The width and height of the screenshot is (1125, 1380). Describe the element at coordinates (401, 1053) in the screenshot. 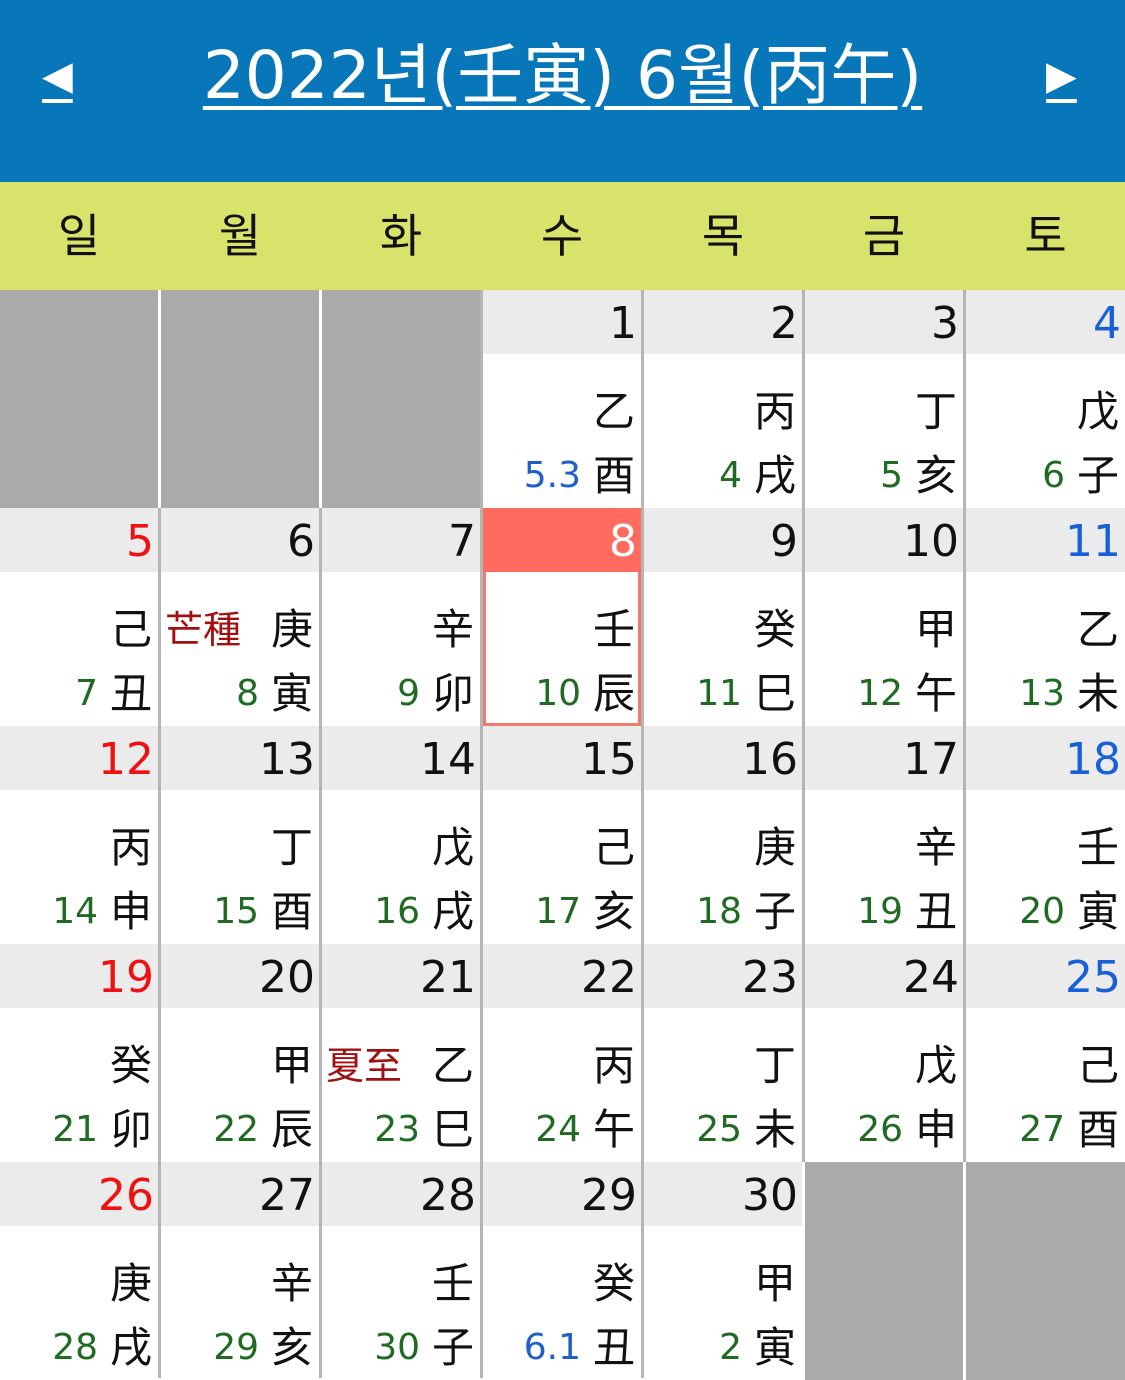

I see `day-cell: 21 乙巳 23 夏至` at that location.